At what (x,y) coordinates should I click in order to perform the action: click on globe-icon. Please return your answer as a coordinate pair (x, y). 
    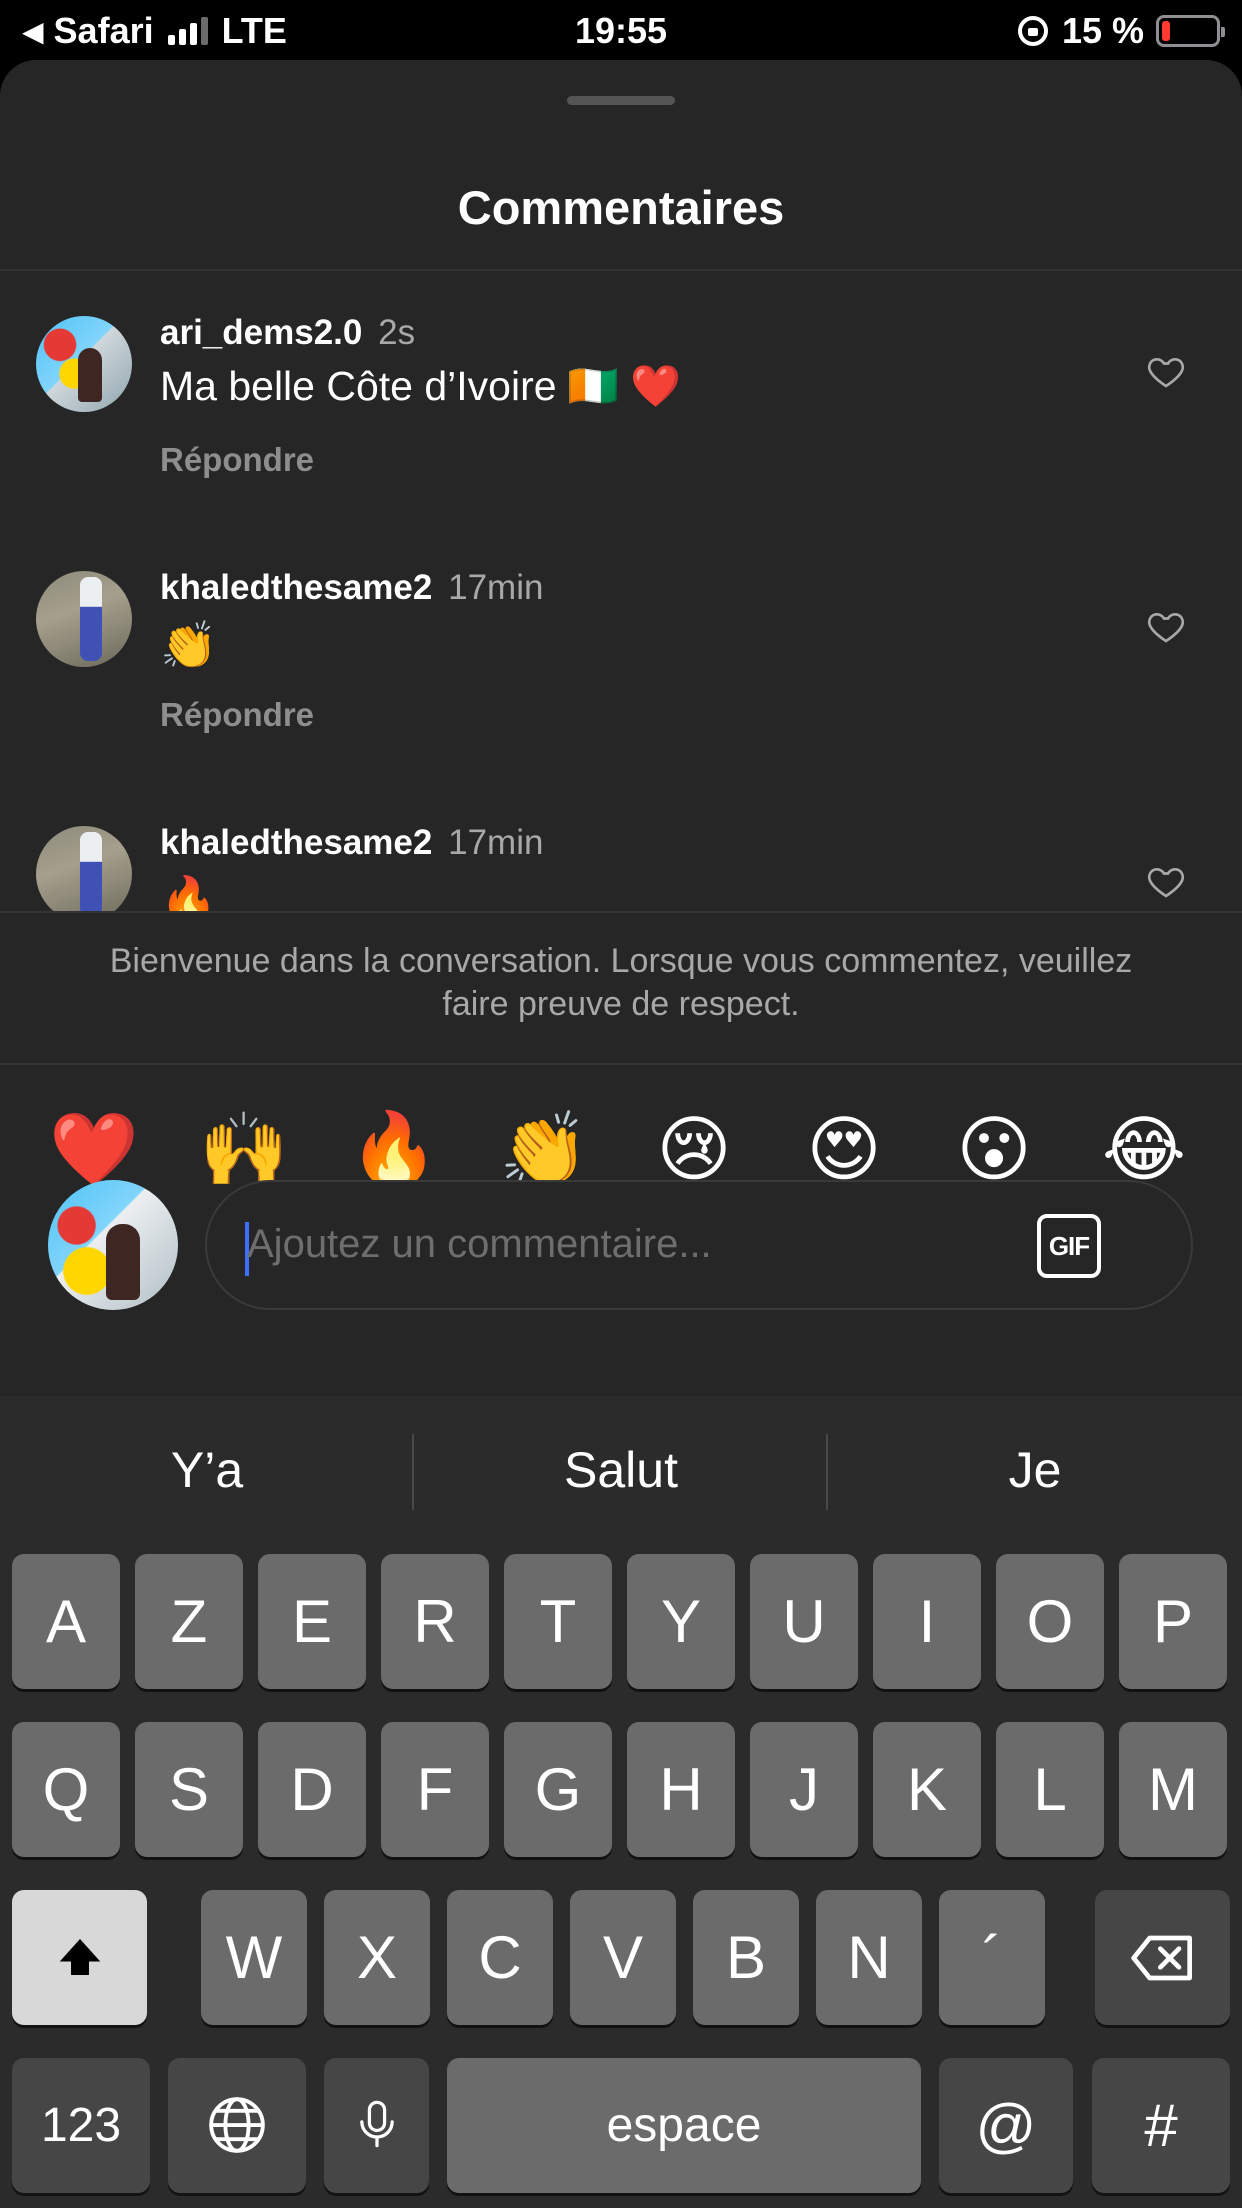
    Looking at the image, I should click on (237, 2125).